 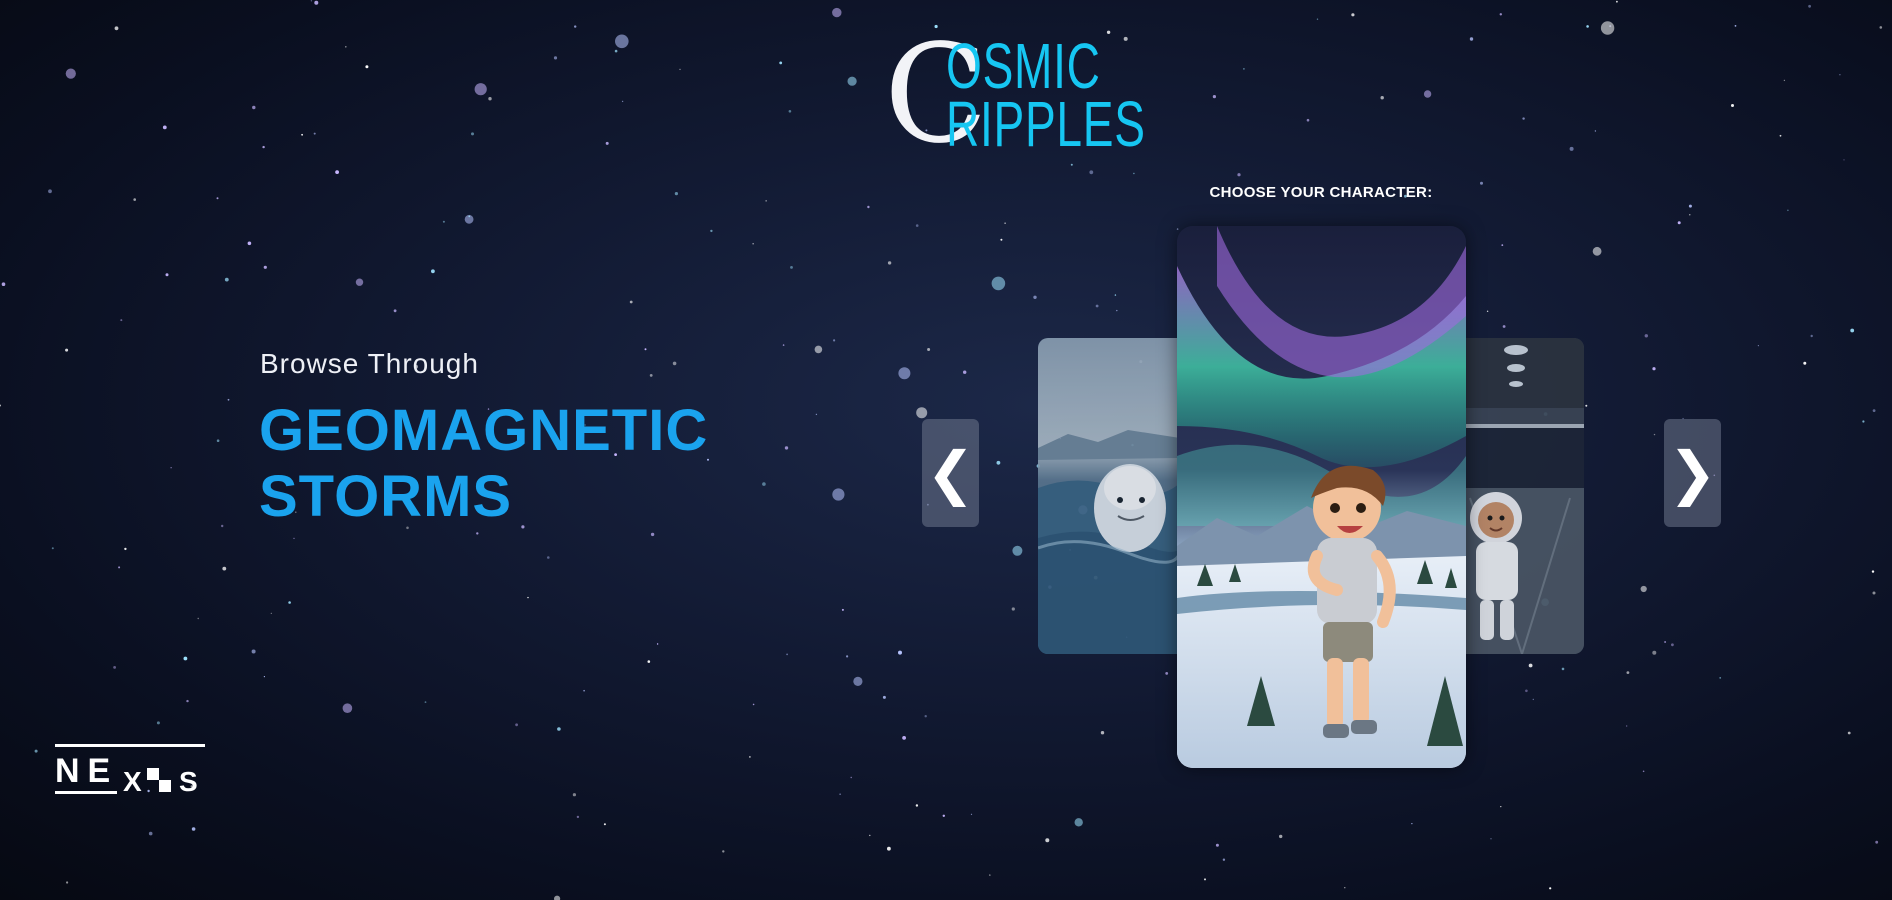 What do you see at coordinates (132, 781) in the screenshot?
I see `svg-text: X` at bounding box center [132, 781].